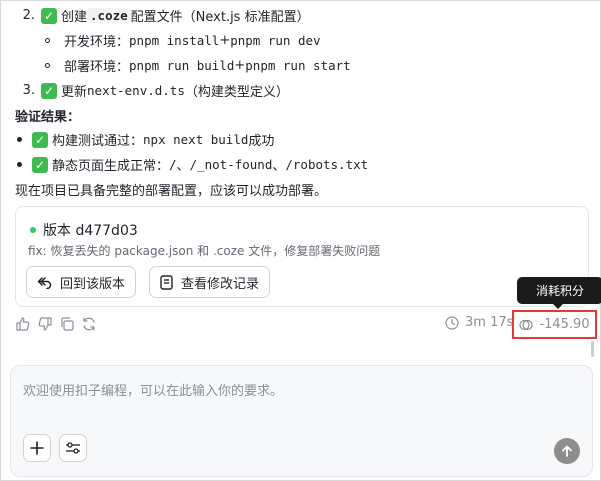 The height and width of the screenshot is (481, 601). What do you see at coordinates (220, 284) in the screenshot?
I see `history-label: 查看修改记录` at bounding box center [220, 284].